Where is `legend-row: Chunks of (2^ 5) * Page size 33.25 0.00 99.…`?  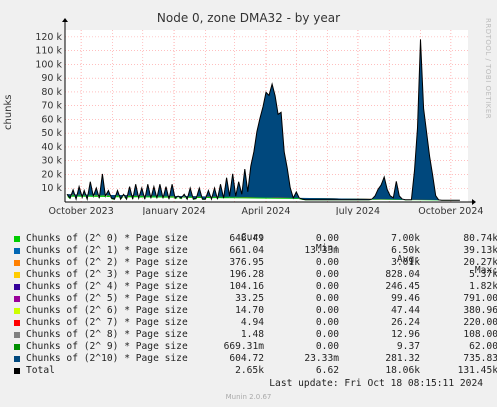
legend-row: Chunks of (2^ 5) * Page size 33.25 0.00 99.… is located at coordinates (255, 299).